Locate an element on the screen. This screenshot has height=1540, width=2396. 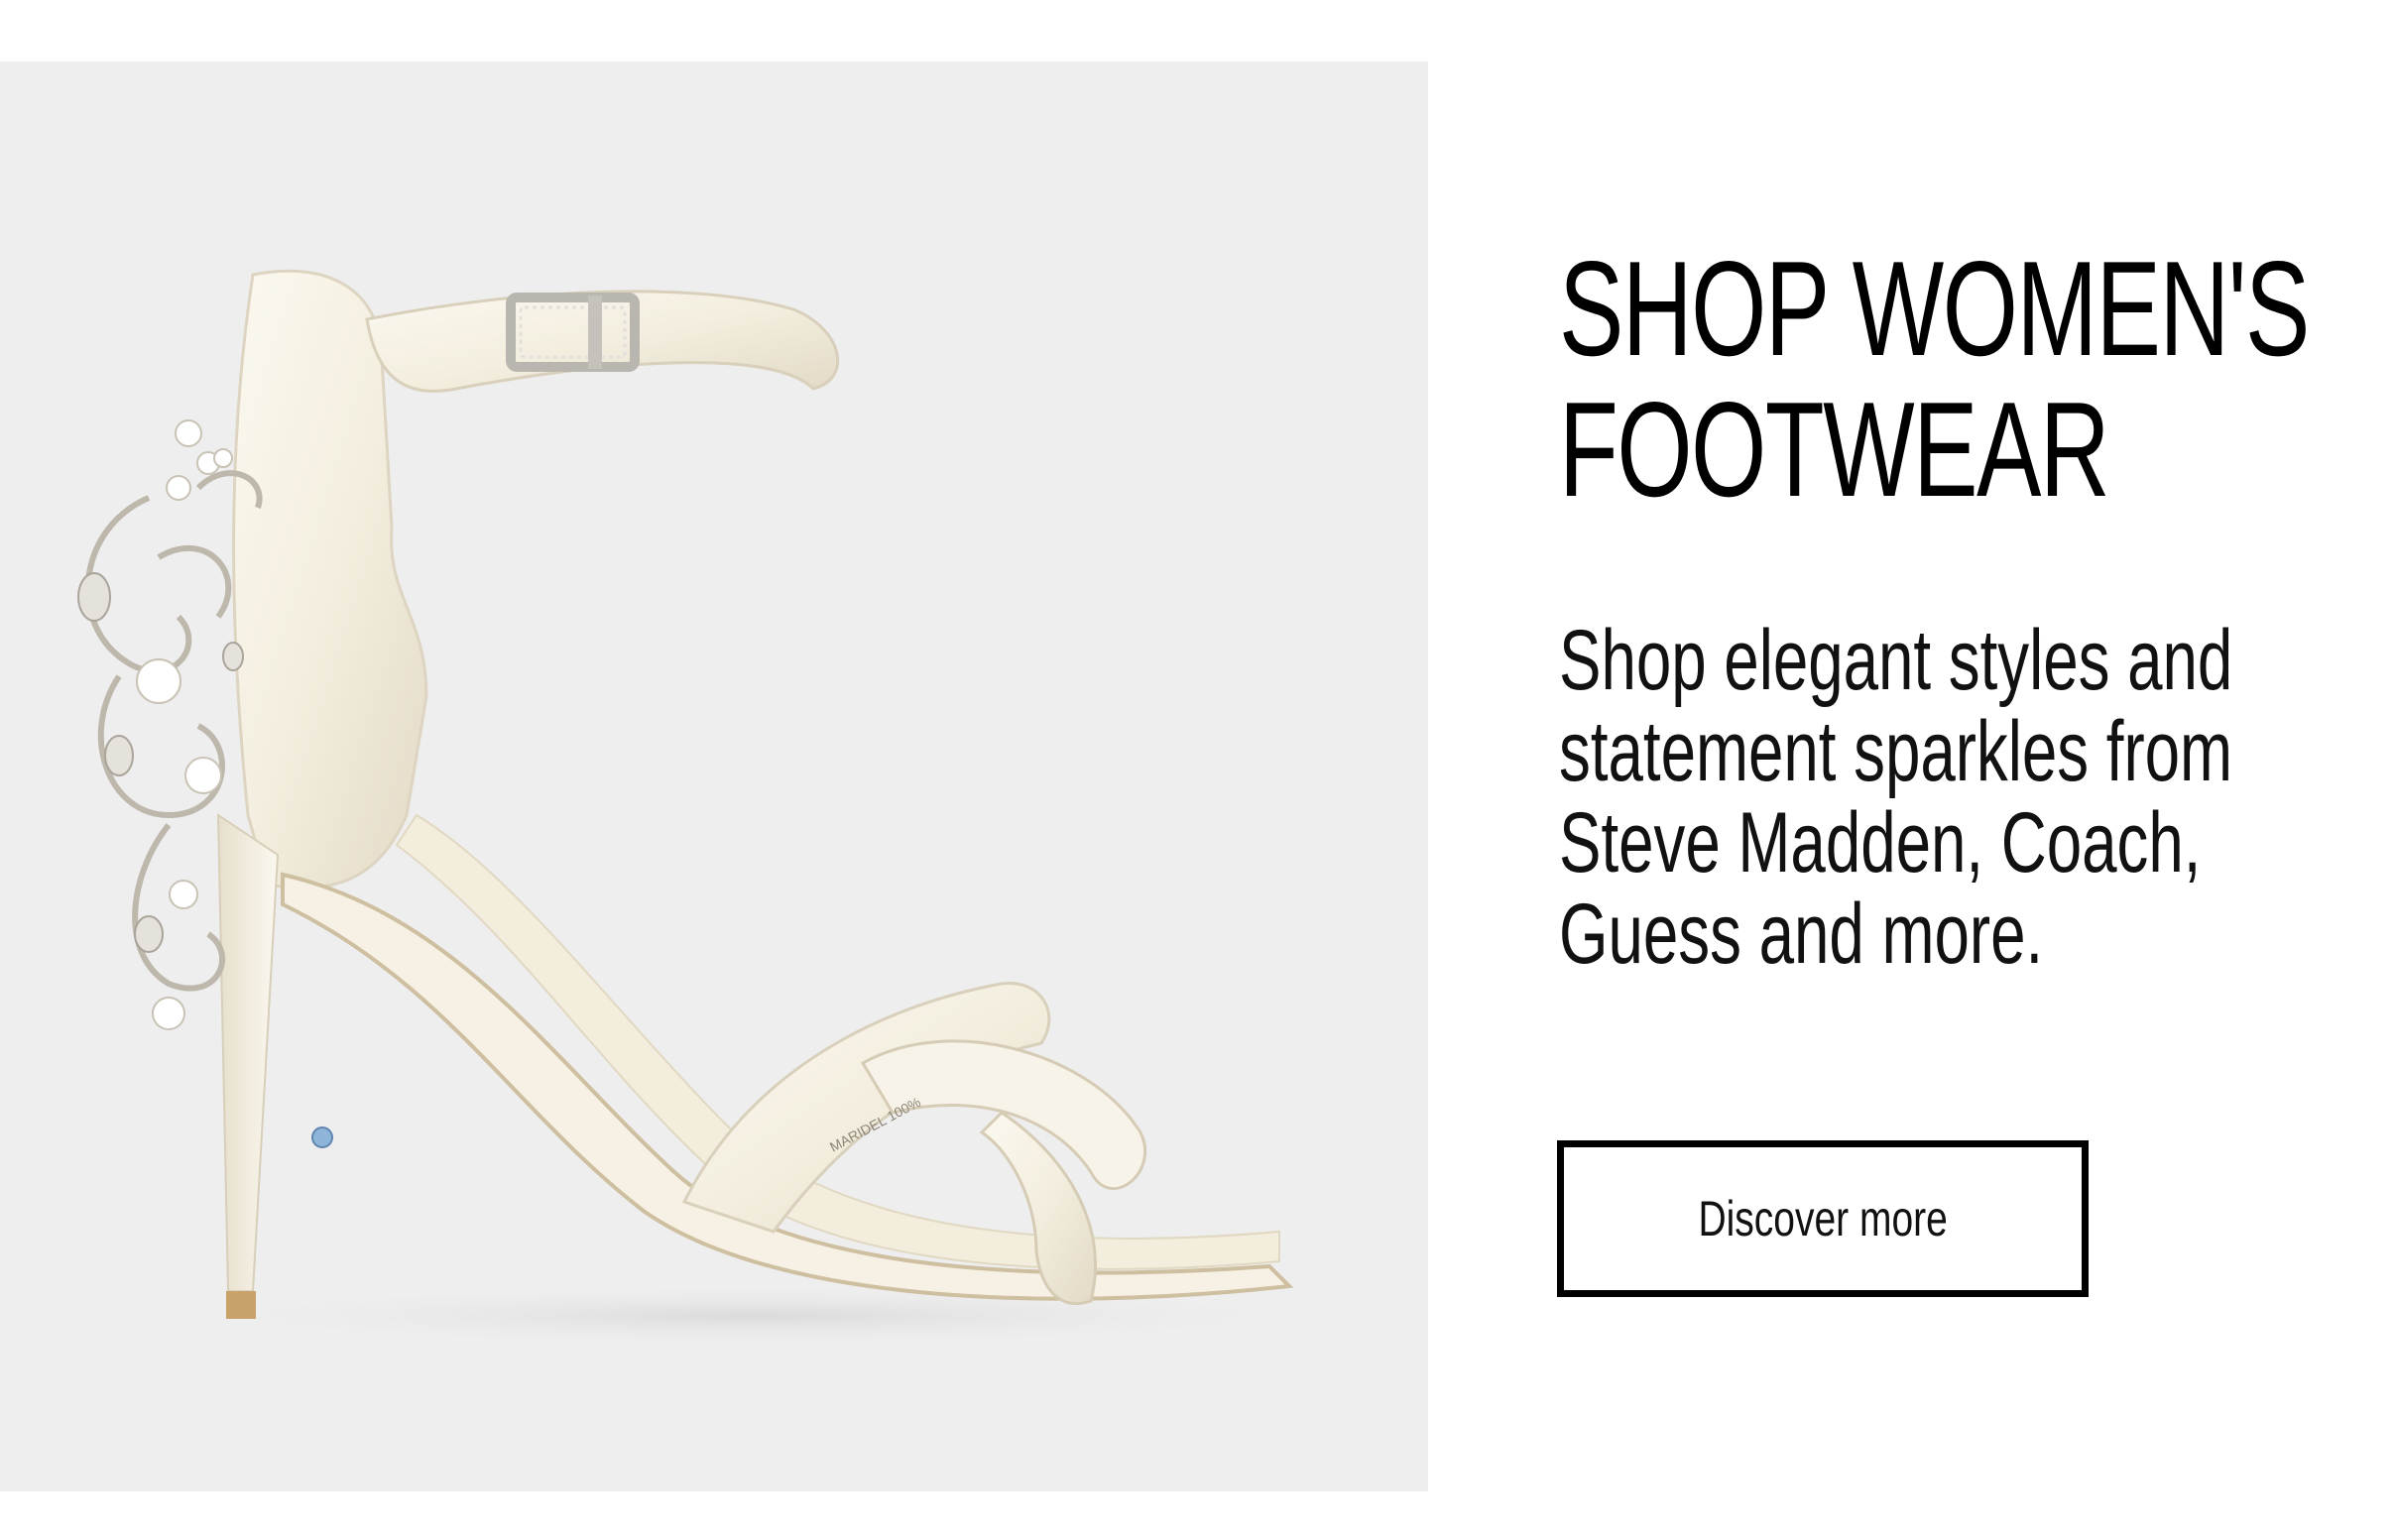
discover-more-button: Discover more is located at coordinates (1823, 1218).